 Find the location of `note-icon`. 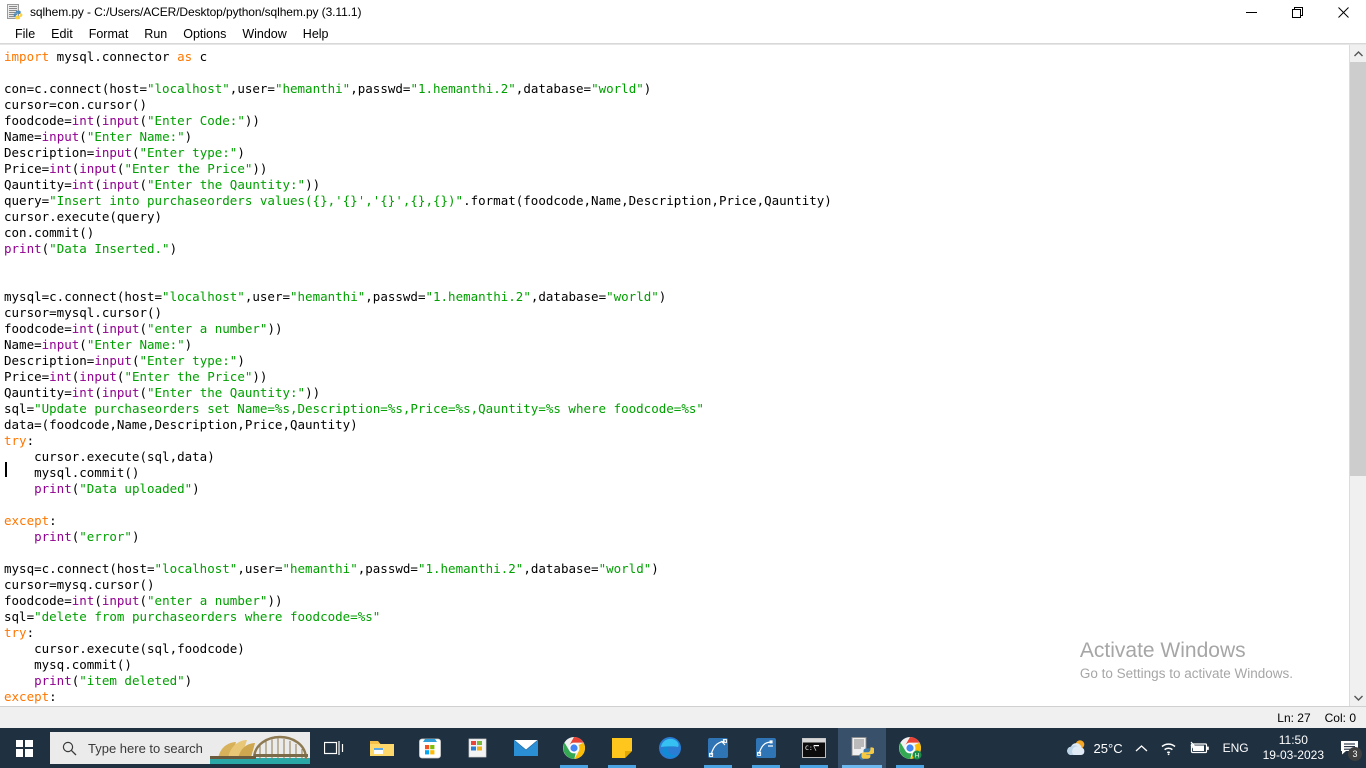

note-icon is located at coordinates (622, 748).